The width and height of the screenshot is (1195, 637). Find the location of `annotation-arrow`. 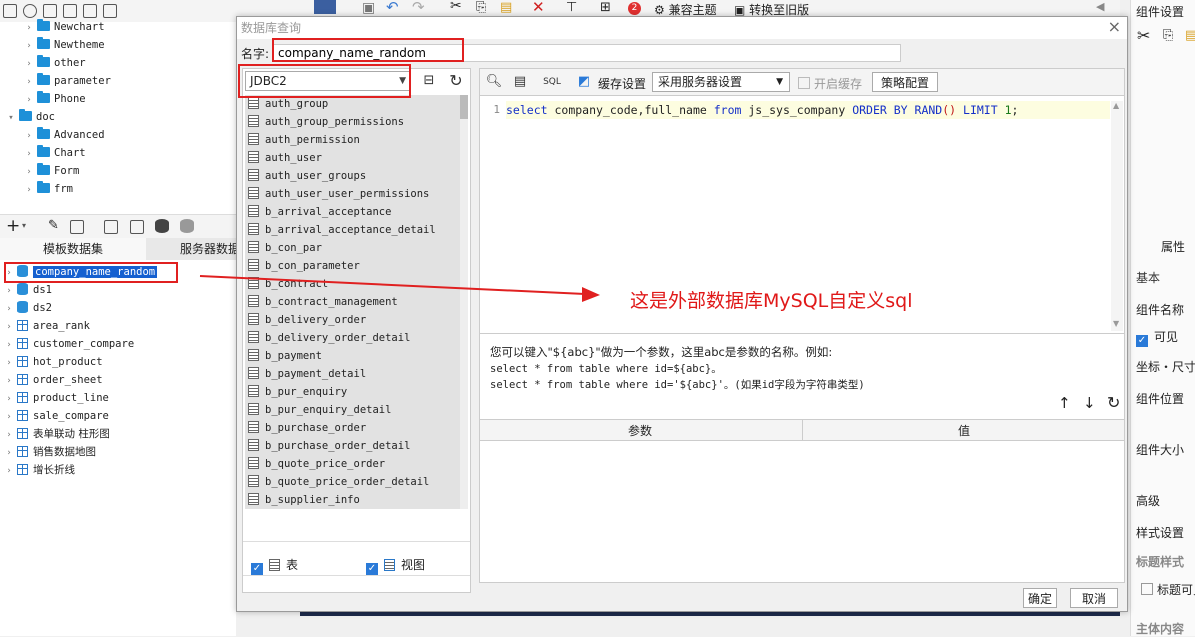

annotation-arrow is located at coordinates (399, 288).